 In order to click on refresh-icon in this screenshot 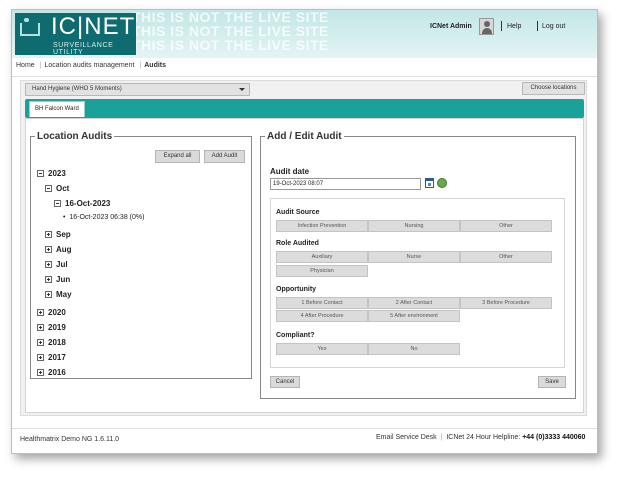, I will do `click(442, 183)`.